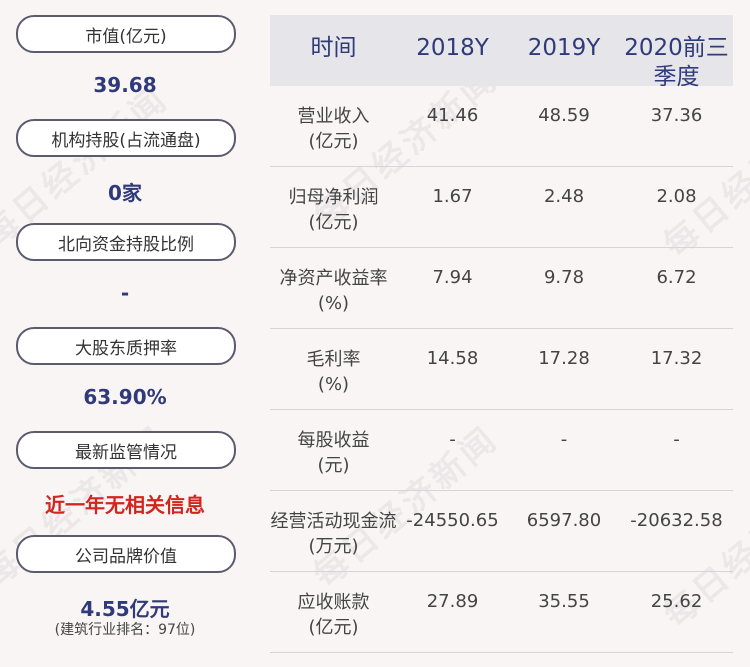 The image size is (750, 667). Describe the element at coordinates (501, 369) in the screenshot. I see `table-row: 毛利率 (%) 14.58 17.28 17.32` at that location.